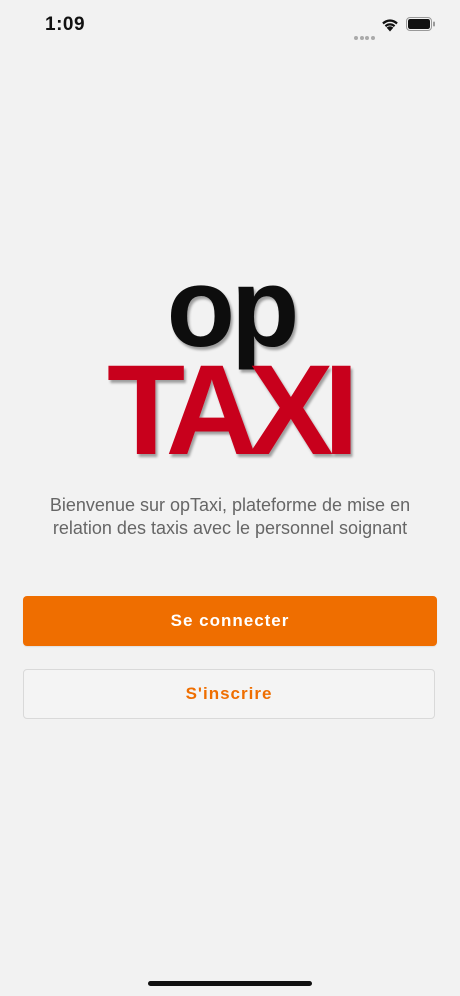 The height and width of the screenshot is (996, 460). What do you see at coordinates (230, 621) in the screenshot?
I see `login-button: Se connecter` at bounding box center [230, 621].